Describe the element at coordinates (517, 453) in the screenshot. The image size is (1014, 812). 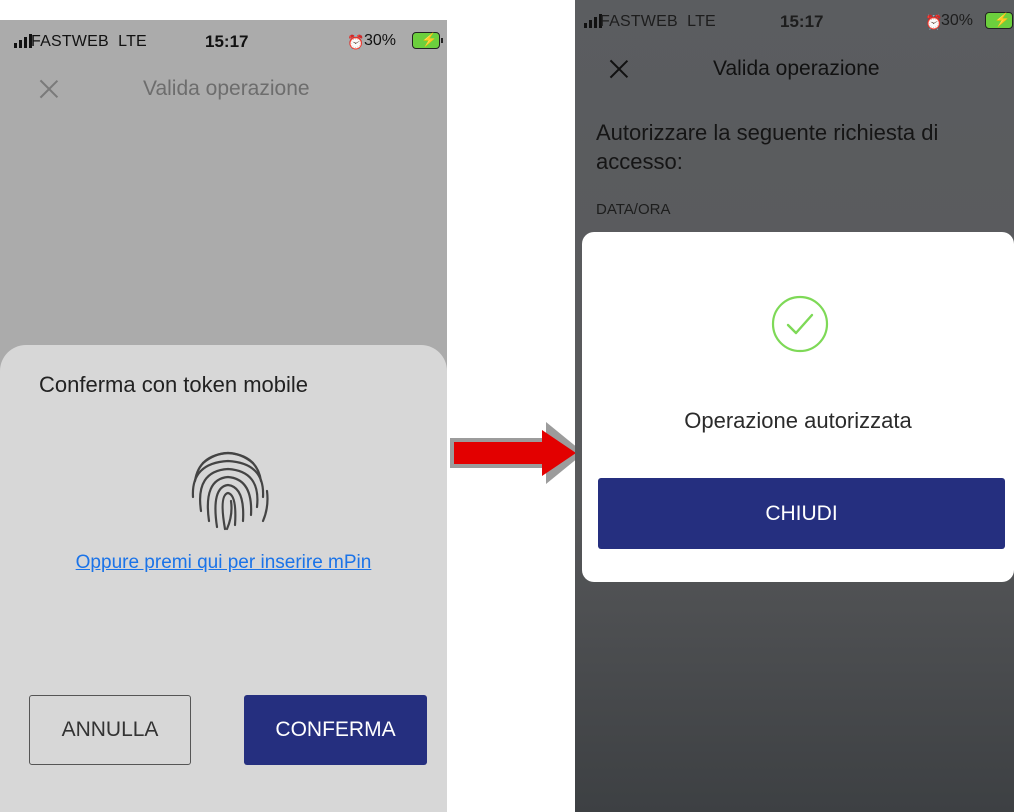
I see `arrow-right-icon` at that location.